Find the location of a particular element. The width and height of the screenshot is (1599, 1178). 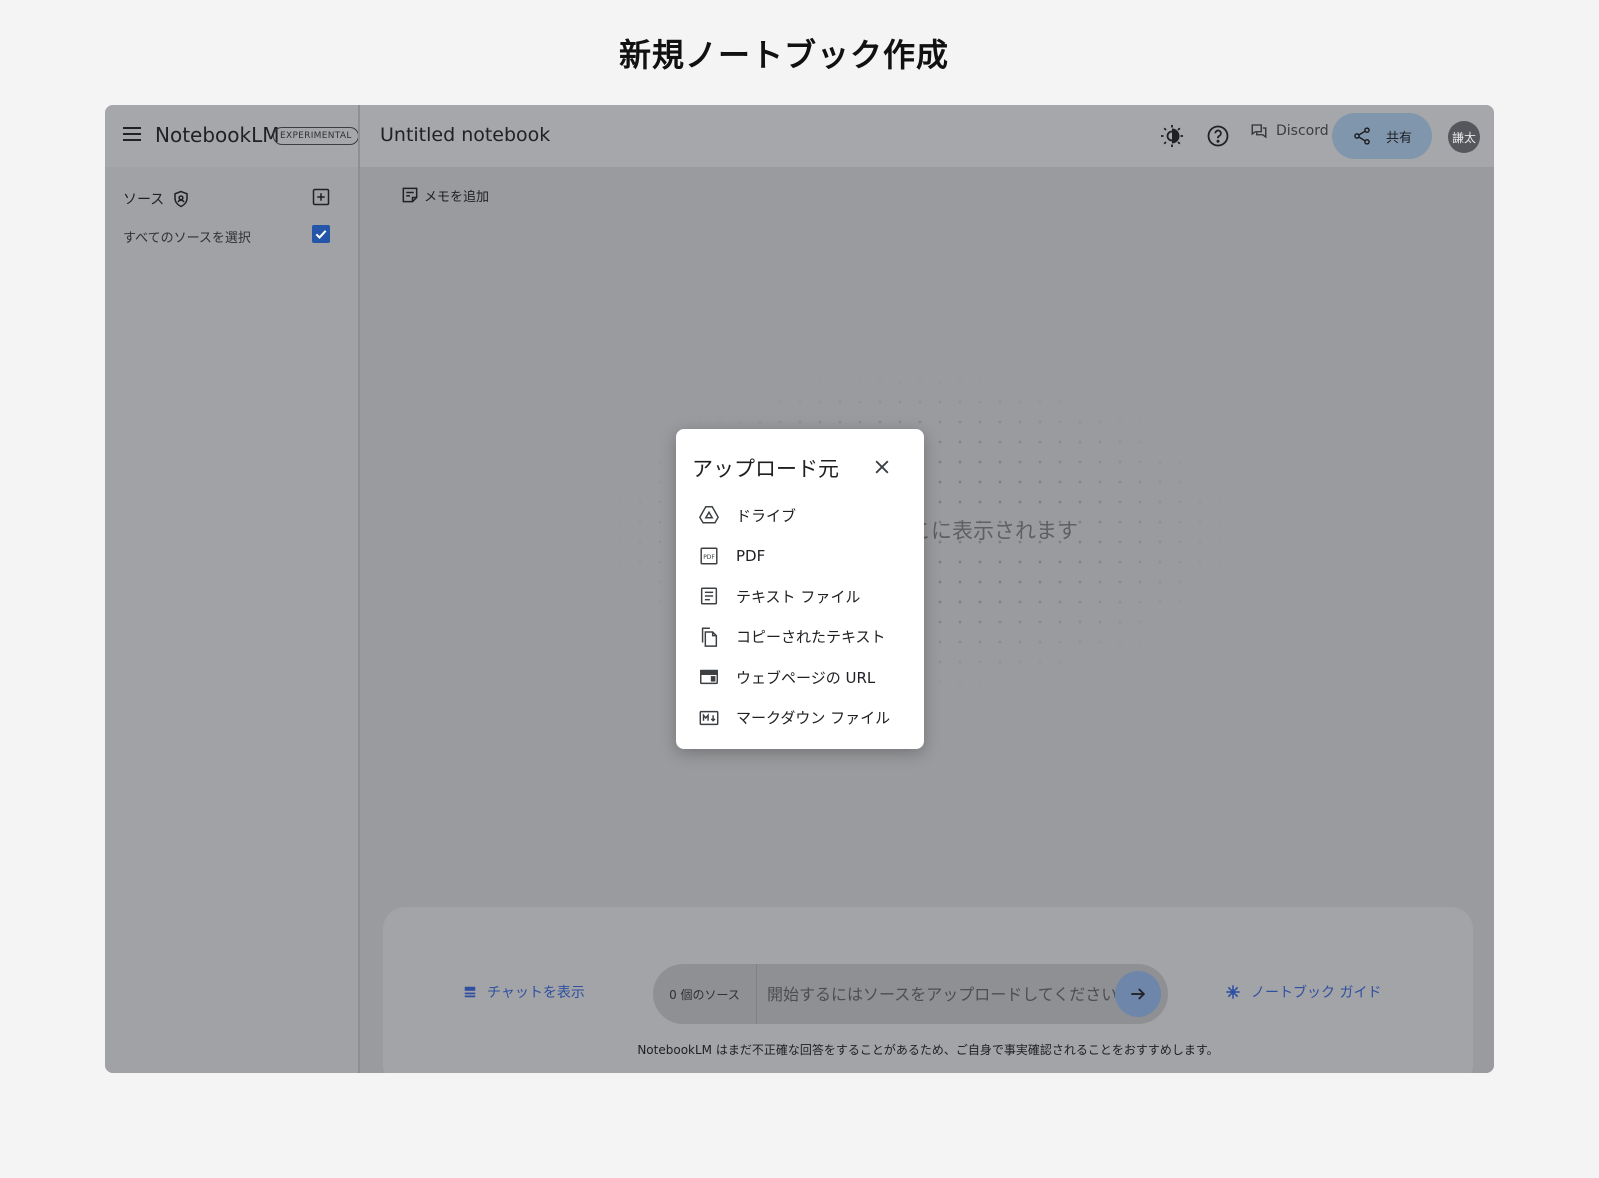

upload-option-copied-text: コピーされたテキスト is located at coordinates (800, 637).